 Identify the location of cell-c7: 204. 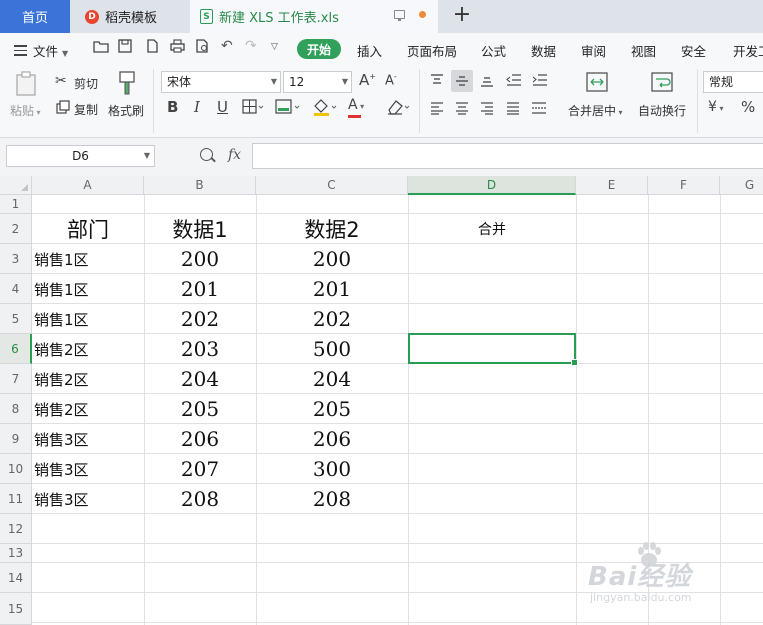
(332, 379).